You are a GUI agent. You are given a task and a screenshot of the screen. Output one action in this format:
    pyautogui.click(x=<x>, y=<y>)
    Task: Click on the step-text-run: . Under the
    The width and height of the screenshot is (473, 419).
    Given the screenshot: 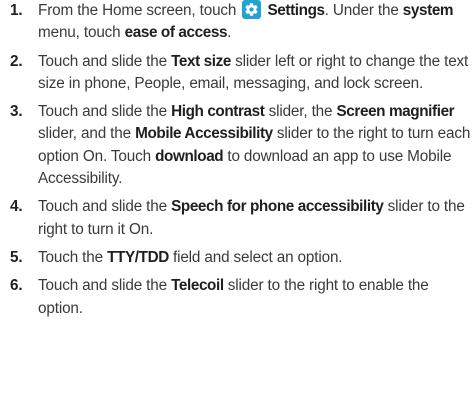 What is the action you would take?
    pyautogui.click(x=363, y=10)
    